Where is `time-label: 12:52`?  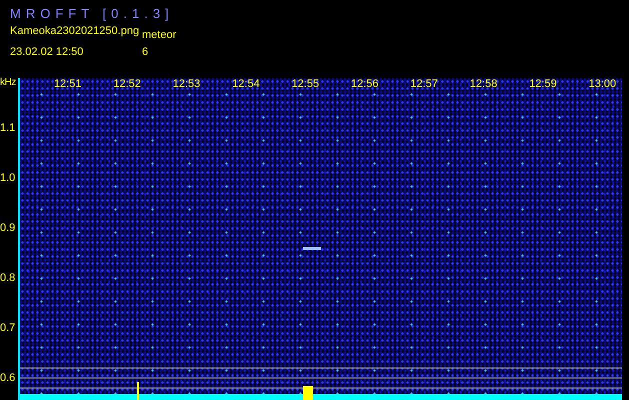 time-label: 12:52 is located at coordinates (127, 85).